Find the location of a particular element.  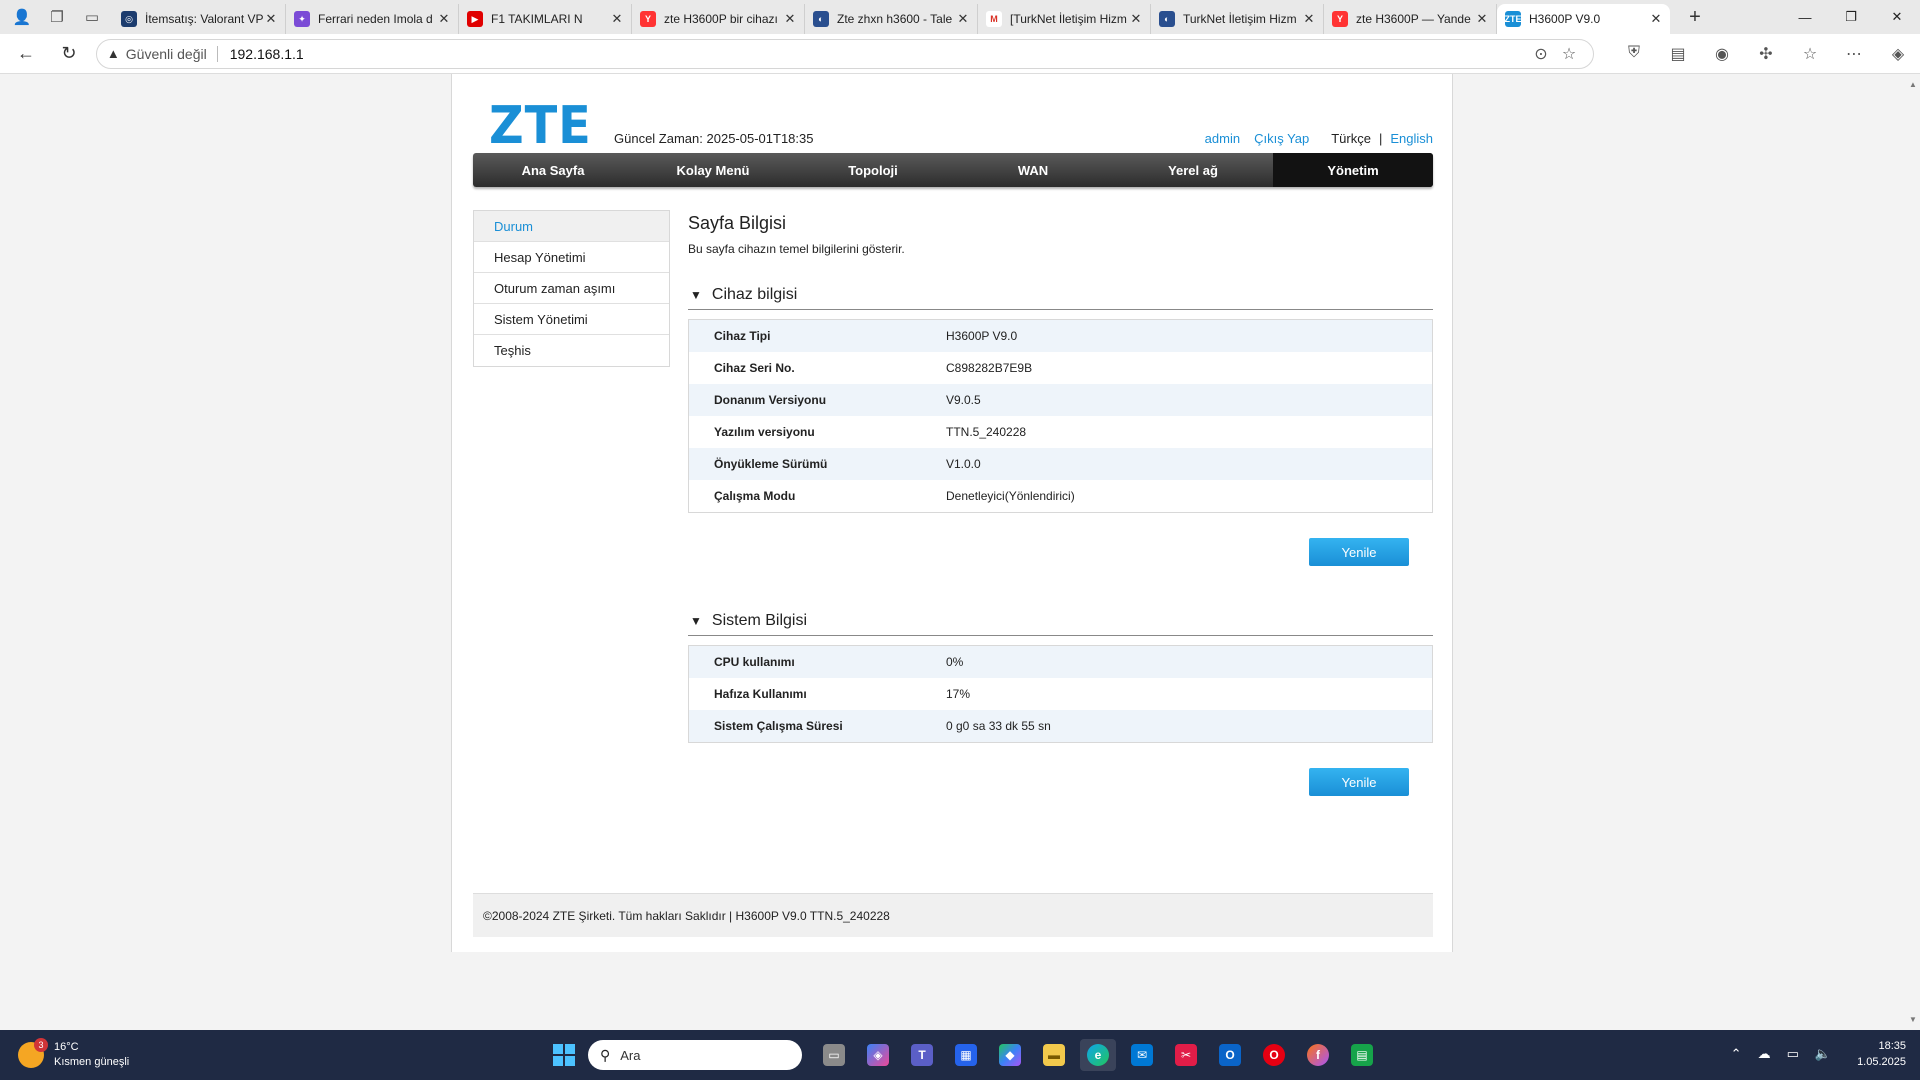

browser-tab: Yzte H3600P bir cihazı ✕ is located at coordinates (718, 19).